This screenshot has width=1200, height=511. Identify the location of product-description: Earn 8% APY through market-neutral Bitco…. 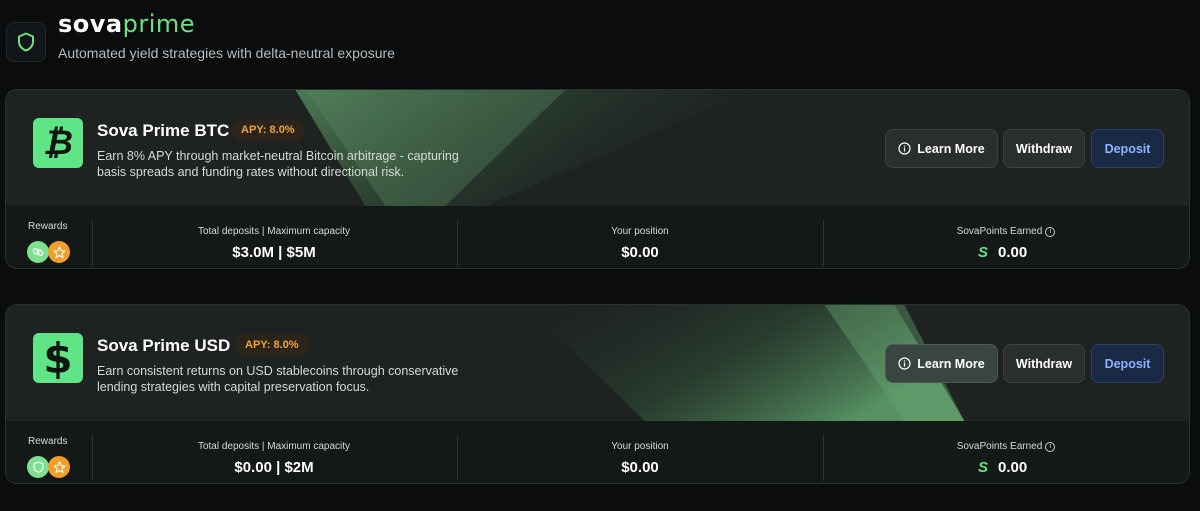
(278, 164).